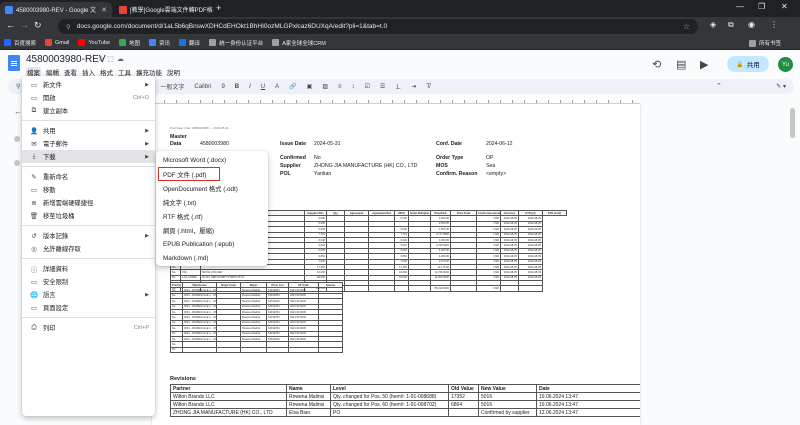 The image size is (800, 425). Describe the element at coordinates (88, 110) in the screenshot. I see `menu-item-make-copy: ⧉ 建立副本` at that location.